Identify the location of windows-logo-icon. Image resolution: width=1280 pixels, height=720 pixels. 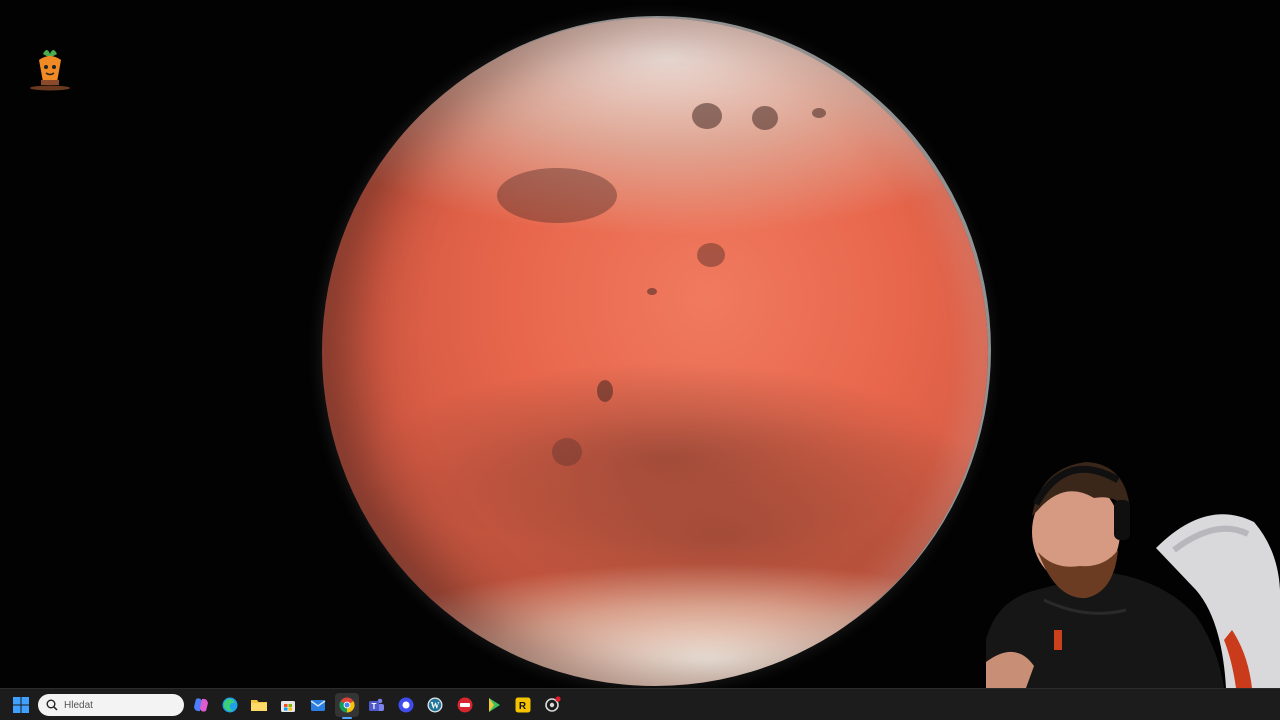
(21, 705).